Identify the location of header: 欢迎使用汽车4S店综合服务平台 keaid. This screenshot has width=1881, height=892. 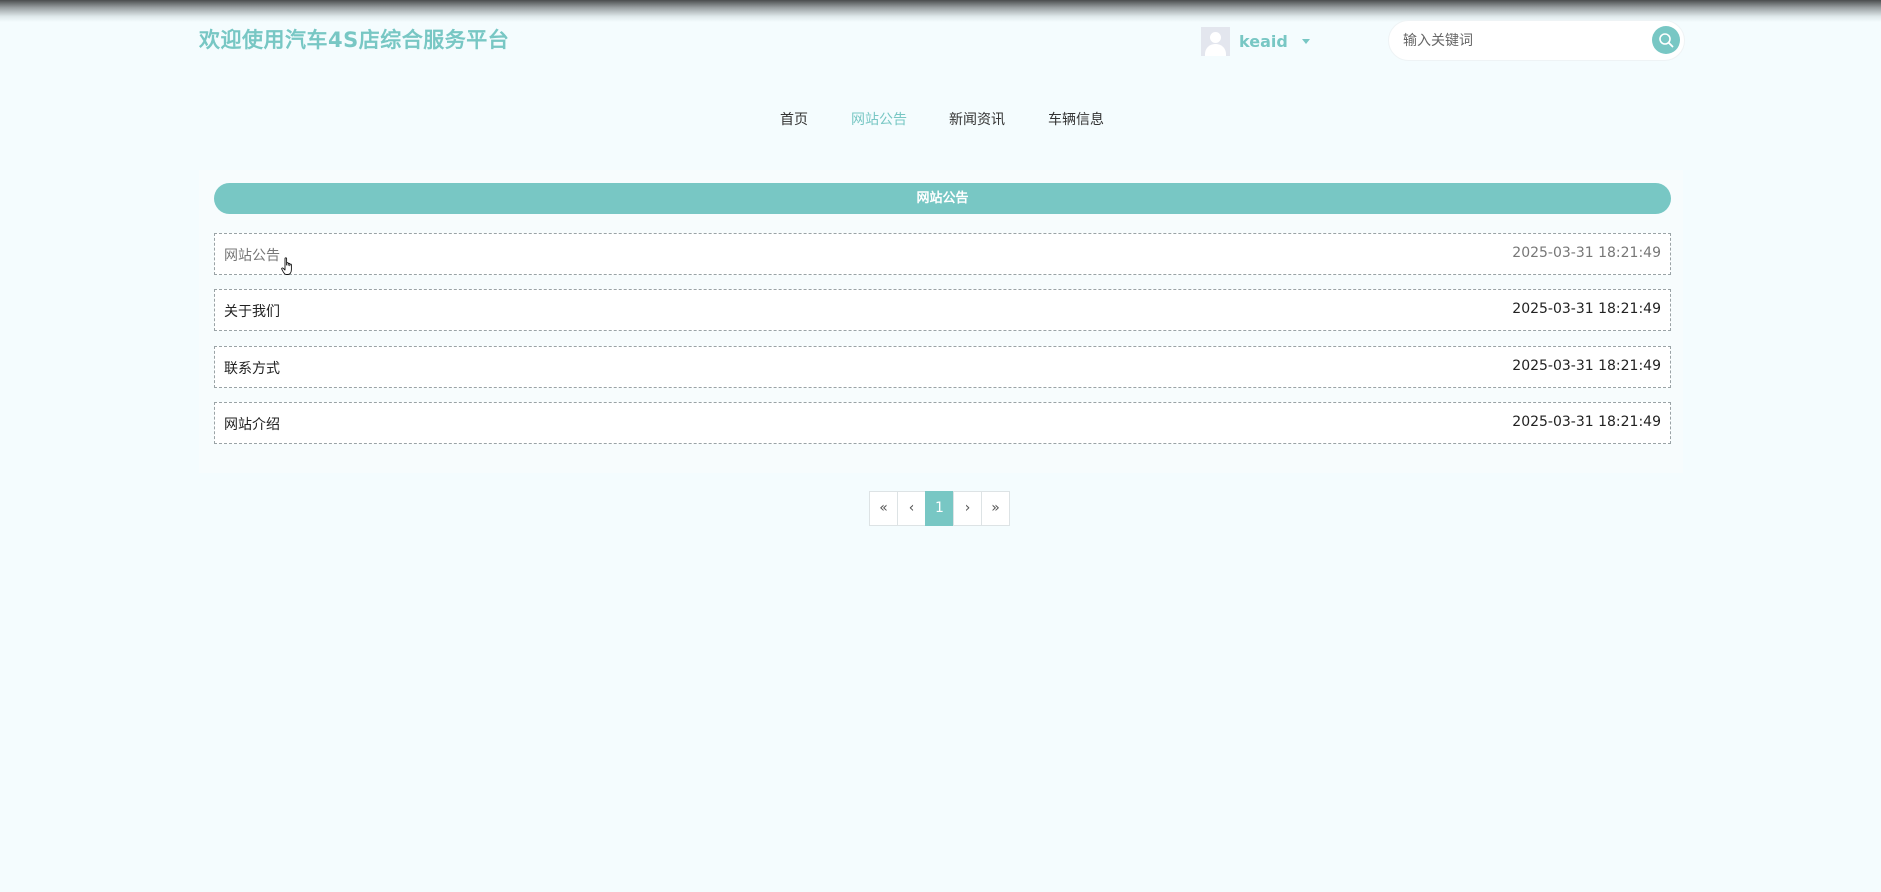
(940, 40).